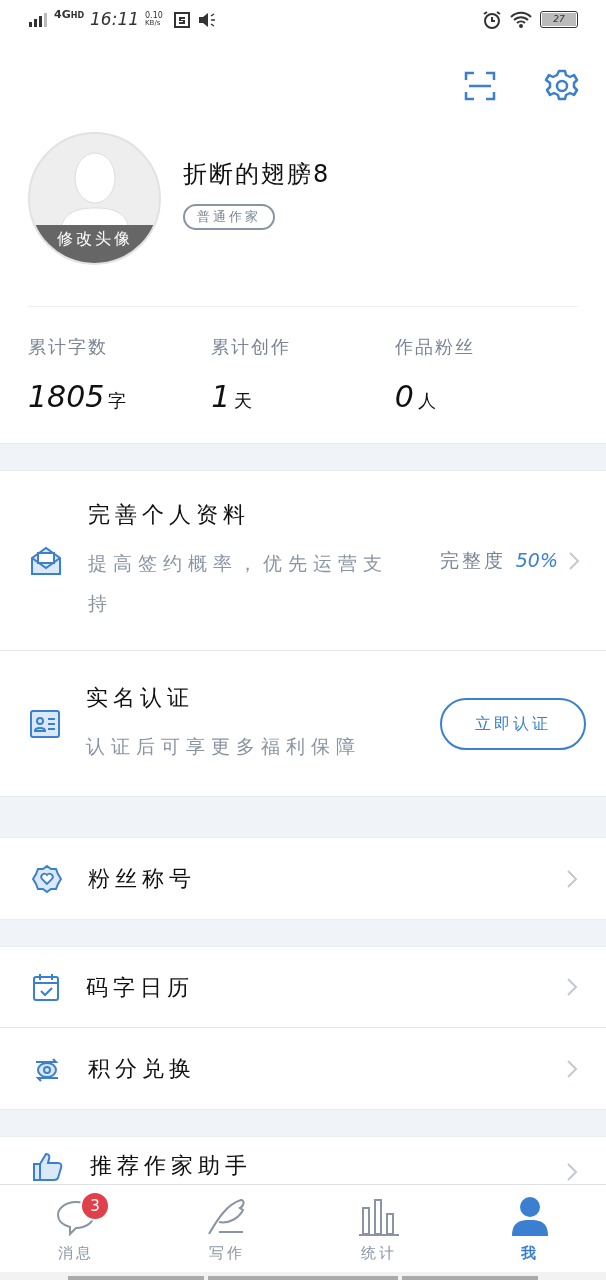 Image resolution: width=606 pixels, height=1280 pixels. Describe the element at coordinates (69, 15) in the screenshot. I see `network-type: 4GHD` at that location.